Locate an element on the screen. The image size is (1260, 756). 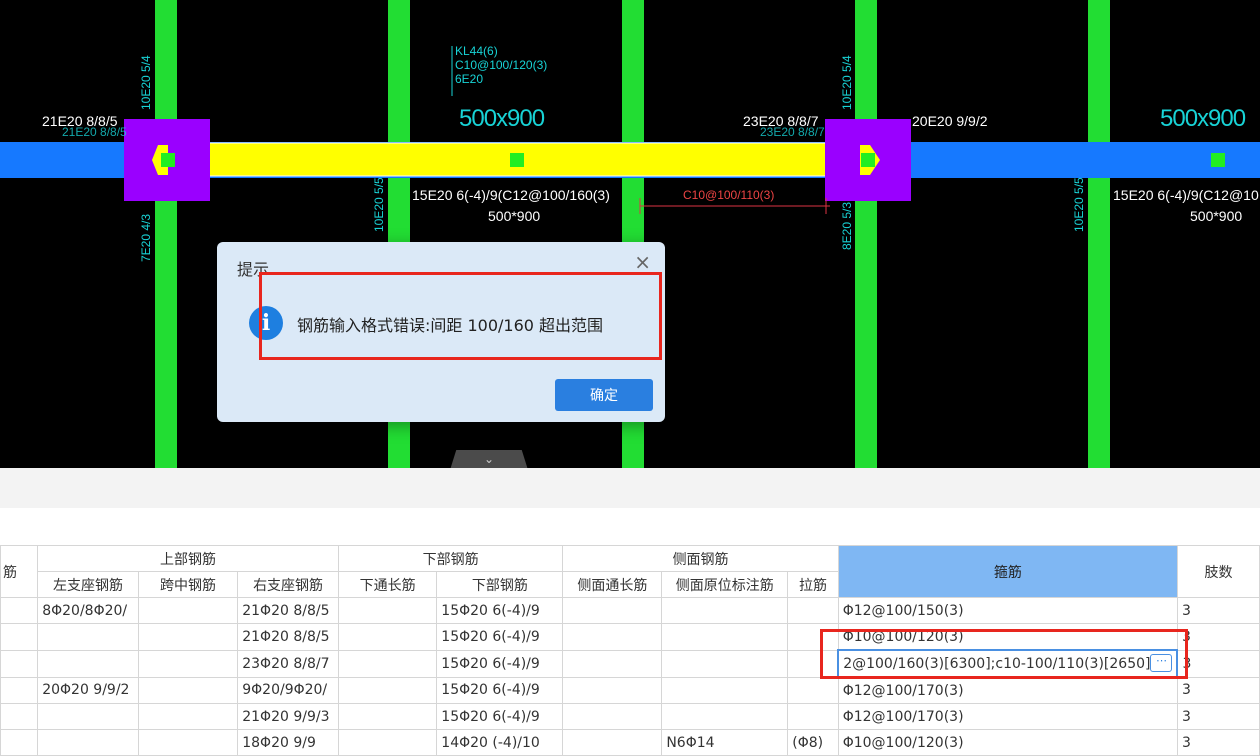
header-midspan: 跨中钢筋 is located at coordinates (188, 584).